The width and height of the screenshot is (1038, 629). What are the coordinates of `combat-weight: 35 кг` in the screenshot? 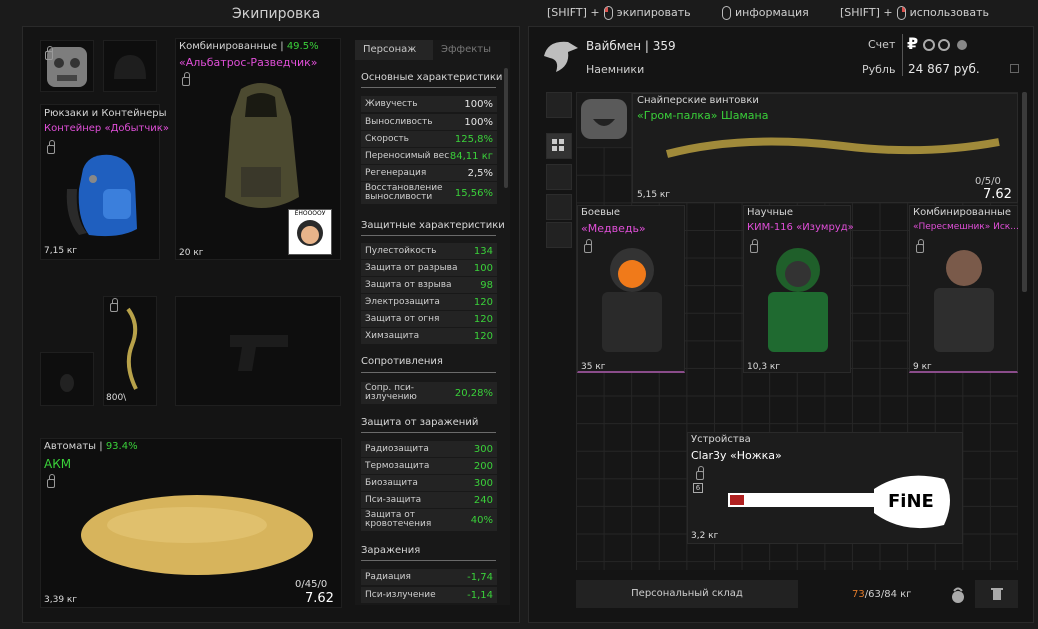 It's located at (593, 367).